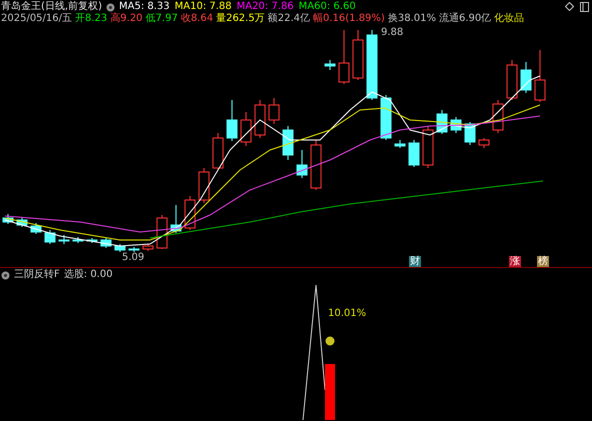  What do you see at coordinates (569, 6) in the screenshot?
I see `diamond-icon` at bounding box center [569, 6].